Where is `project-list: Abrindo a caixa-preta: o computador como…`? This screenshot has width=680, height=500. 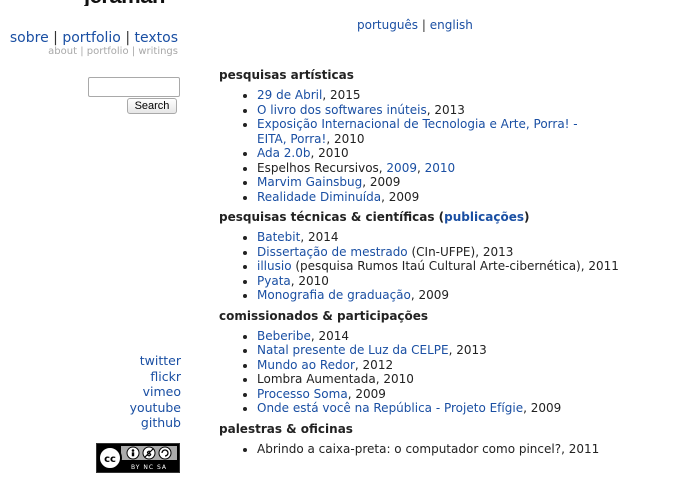
project-list: Abrindo a caixa-preta: o computador como… is located at coordinates (446, 449).